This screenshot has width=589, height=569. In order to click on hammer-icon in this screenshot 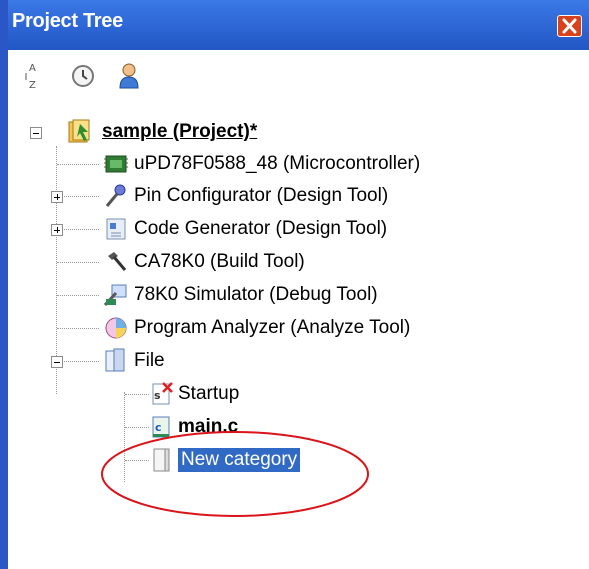, I will do `click(117, 261)`.